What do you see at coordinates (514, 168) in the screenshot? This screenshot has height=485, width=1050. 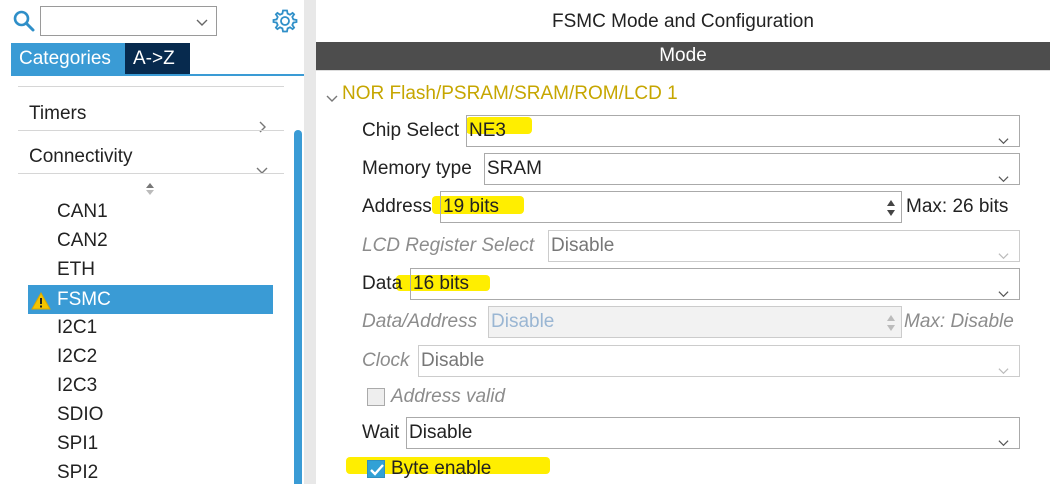 I see `memory-type-value: SRAM` at bounding box center [514, 168].